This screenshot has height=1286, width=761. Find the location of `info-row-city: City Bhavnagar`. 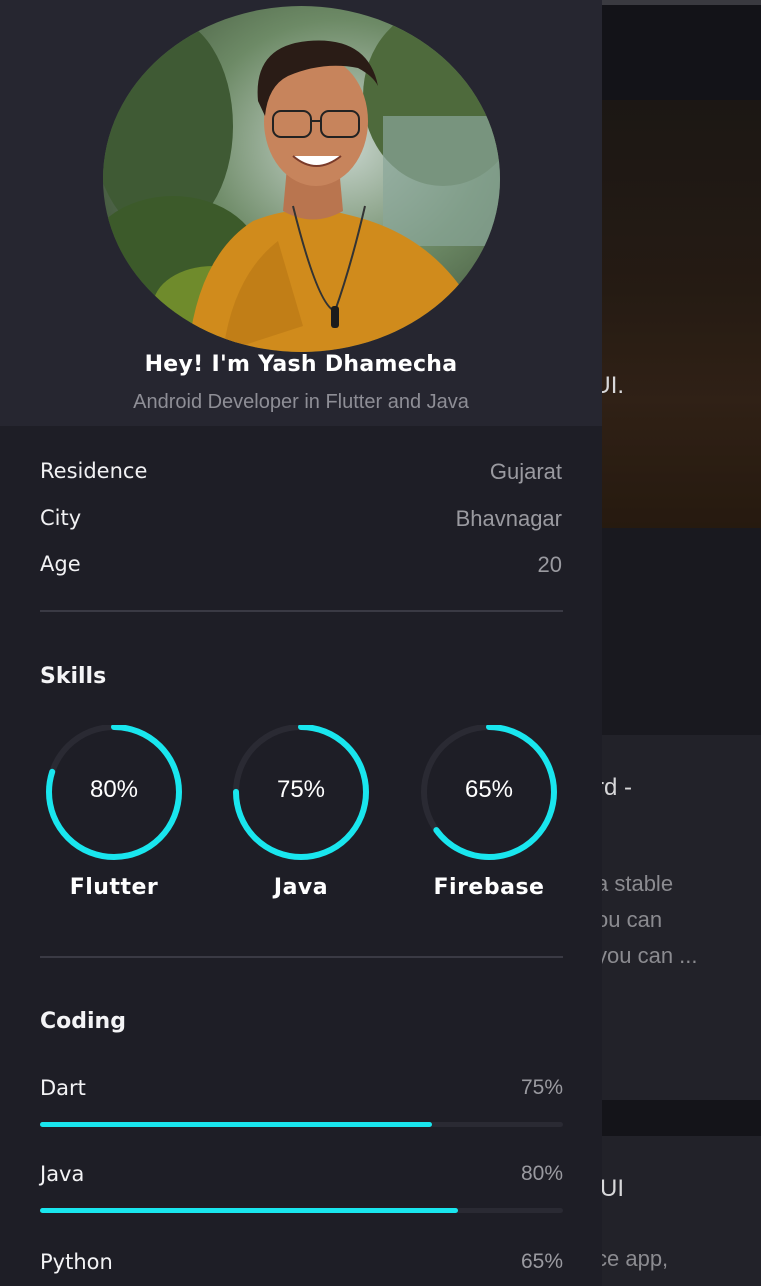

info-row-city: City Bhavnagar is located at coordinates (301, 521).